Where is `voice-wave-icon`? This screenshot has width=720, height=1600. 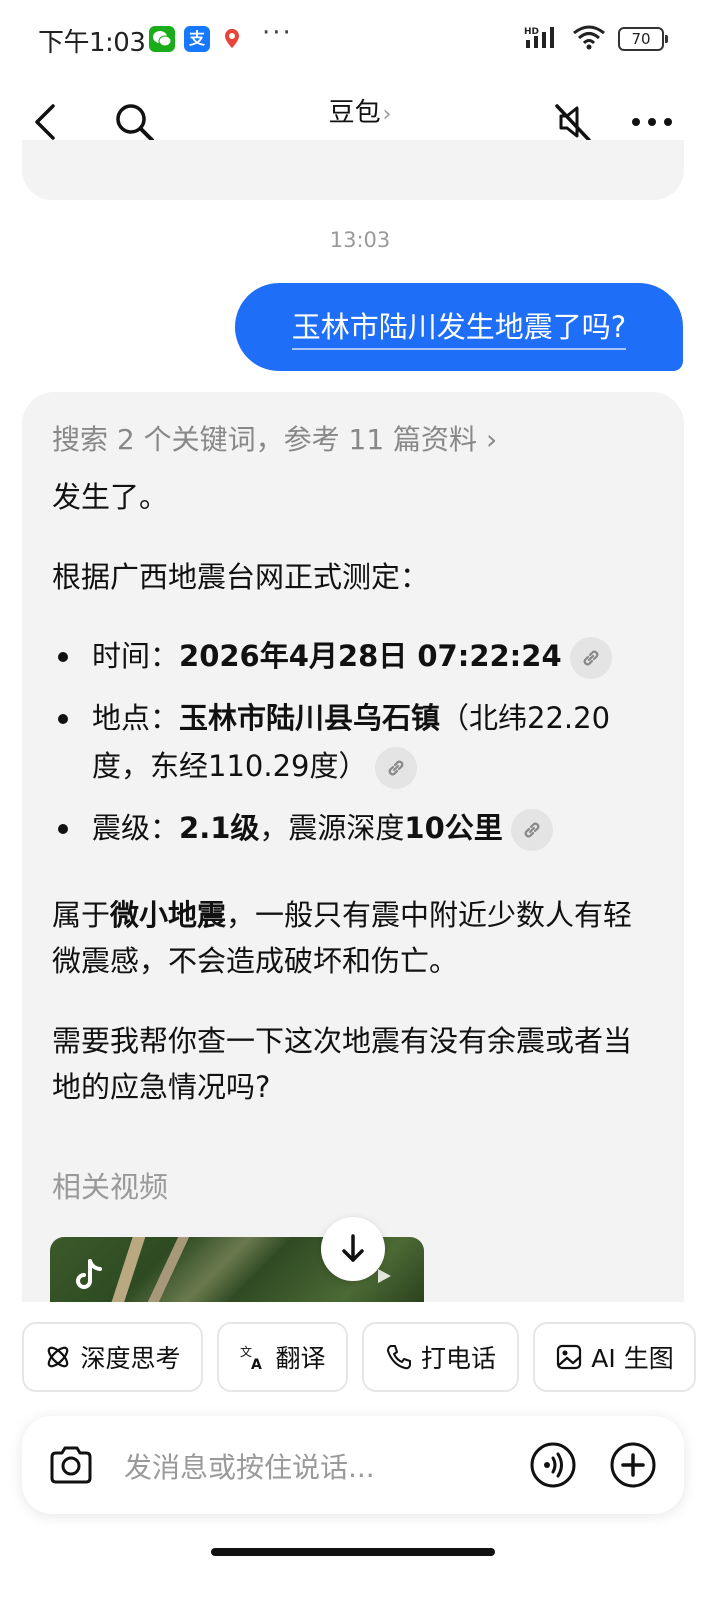 voice-wave-icon is located at coordinates (553, 1465).